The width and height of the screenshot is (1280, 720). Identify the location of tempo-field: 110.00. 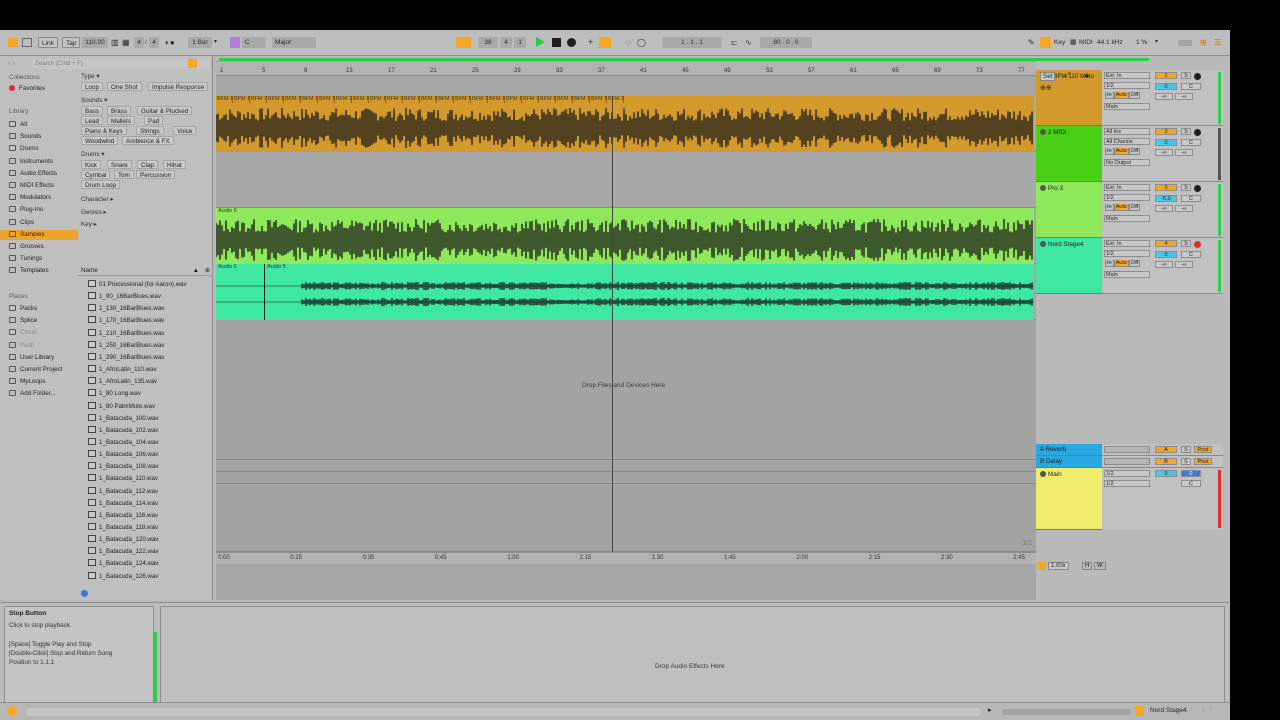
(95, 42).